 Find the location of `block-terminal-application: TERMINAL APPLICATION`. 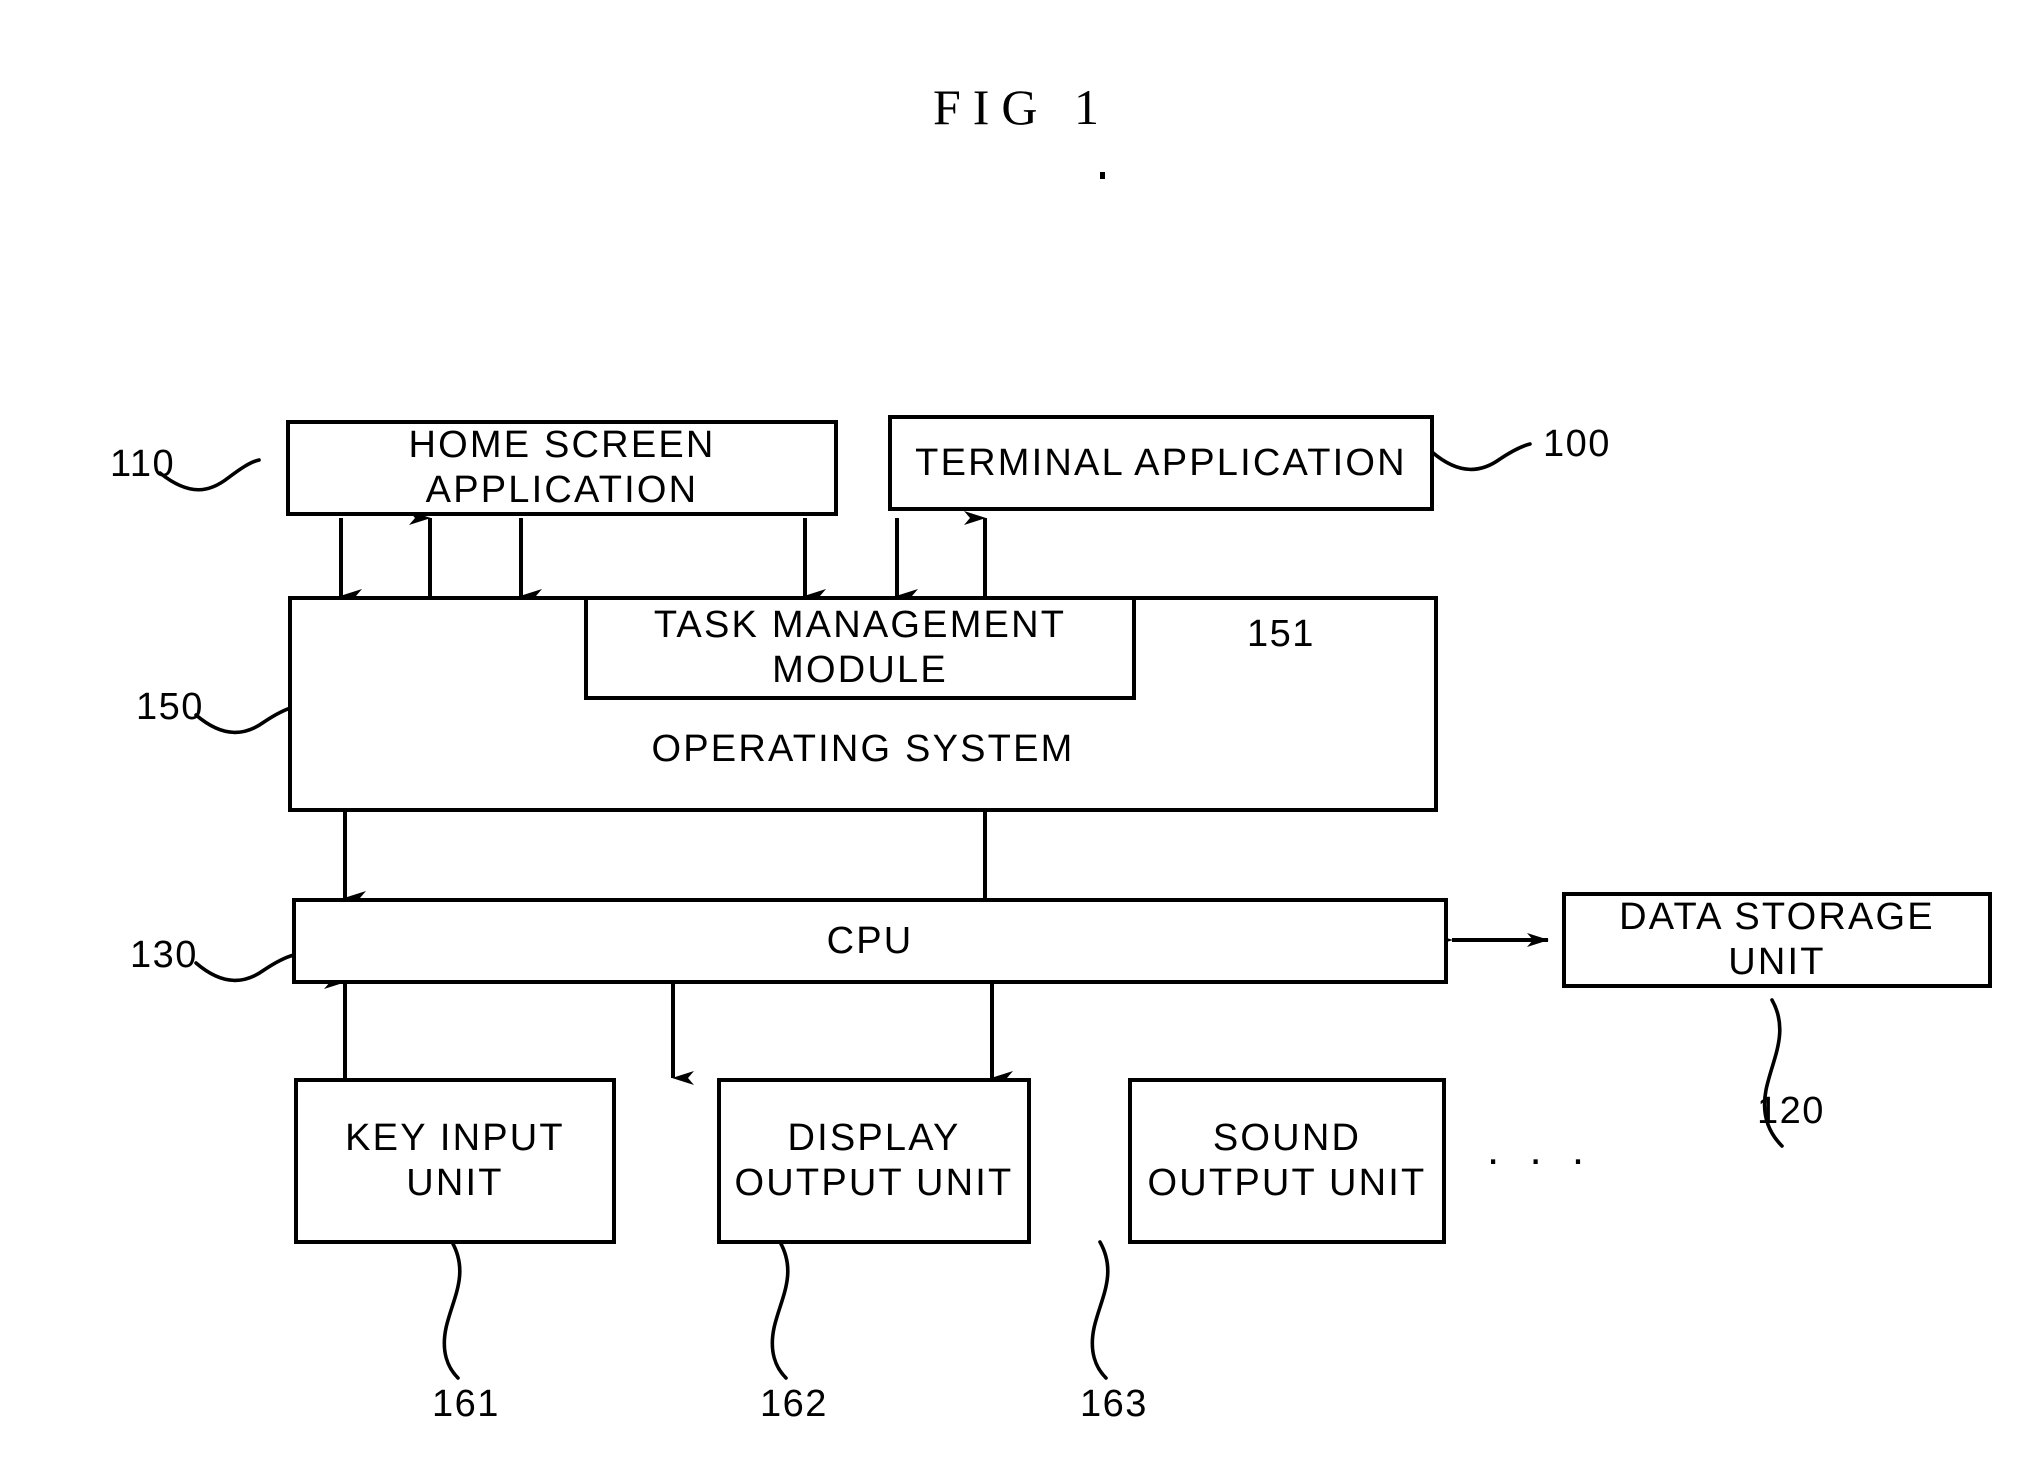

block-terminal-application: TERMINAL APPLICATION is located at coordinates (1161, 463).